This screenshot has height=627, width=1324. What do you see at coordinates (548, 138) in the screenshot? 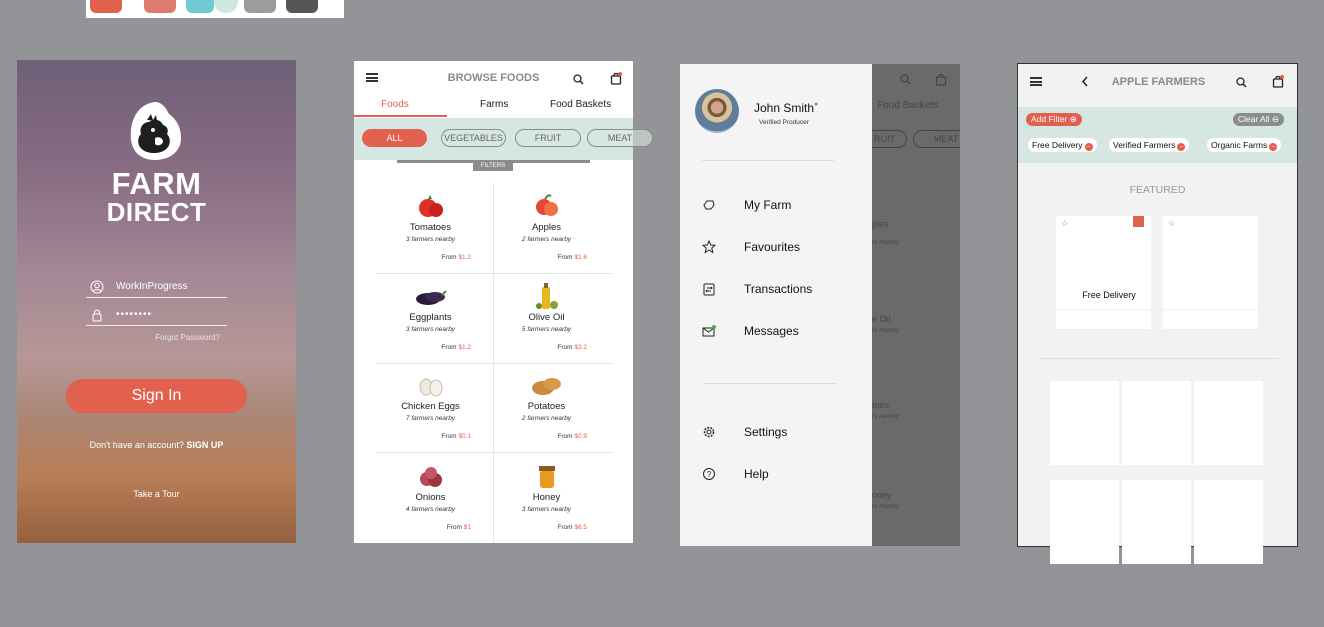
I see `filter-fruit: FRUIT` at bounding box center [548, 138].